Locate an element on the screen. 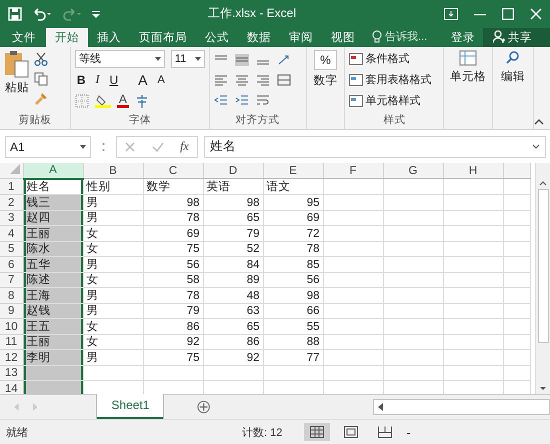 This screenshot has width=550, height=444. ribbon-tab: 文件 is located at coordinates (23, 37).